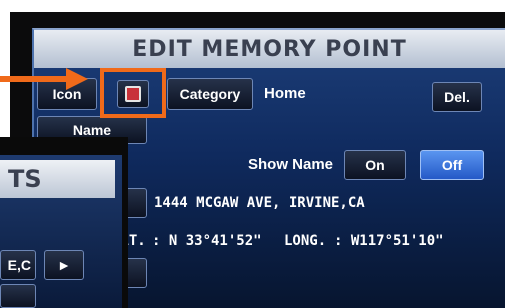 The height and width of the screenshot is (308, 505). I want to click on address-text: 1444 MCGAW AVE, IRVINE,CA, so click(259, 203).